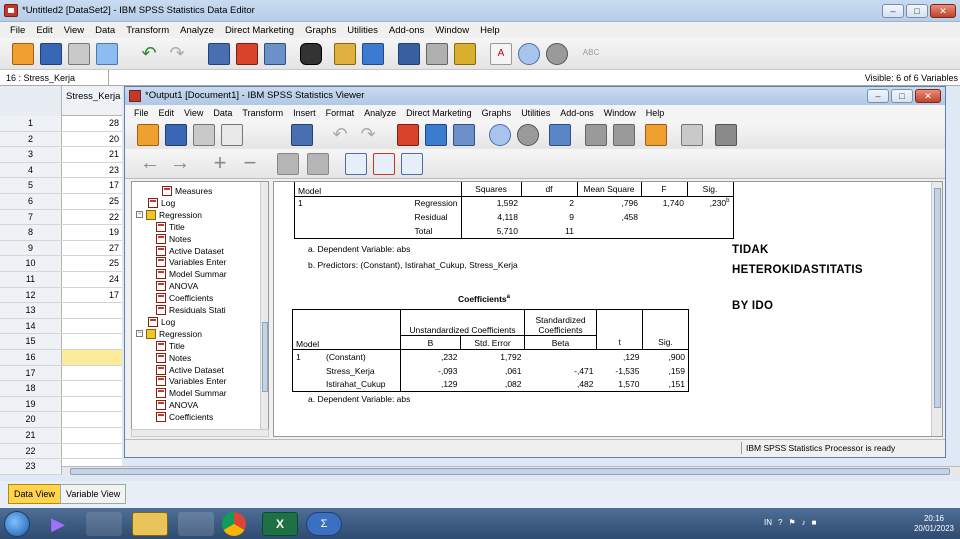 This screenshot has height=539, width=960. I want to click on row-number: 2, so click(31, 139).